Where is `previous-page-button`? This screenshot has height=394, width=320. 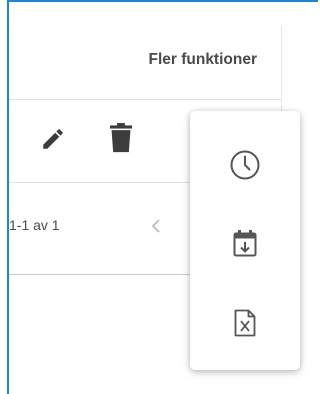
previous-page-button is located at coordinates (156, 226).